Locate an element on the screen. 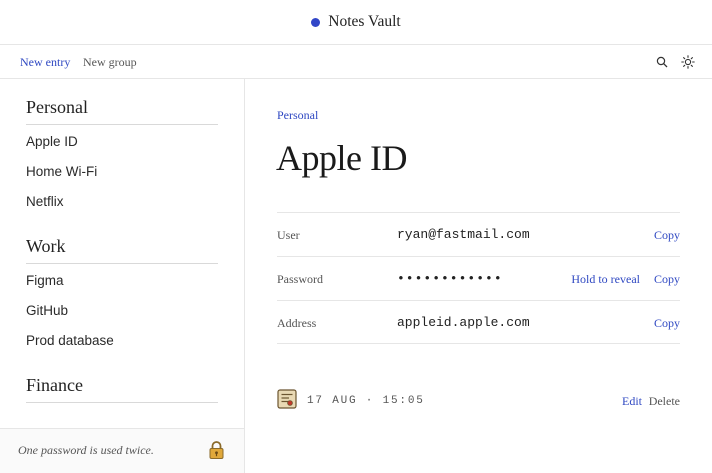  sidebar-footer: One password is used twice. is located at coordinates (122, 450).